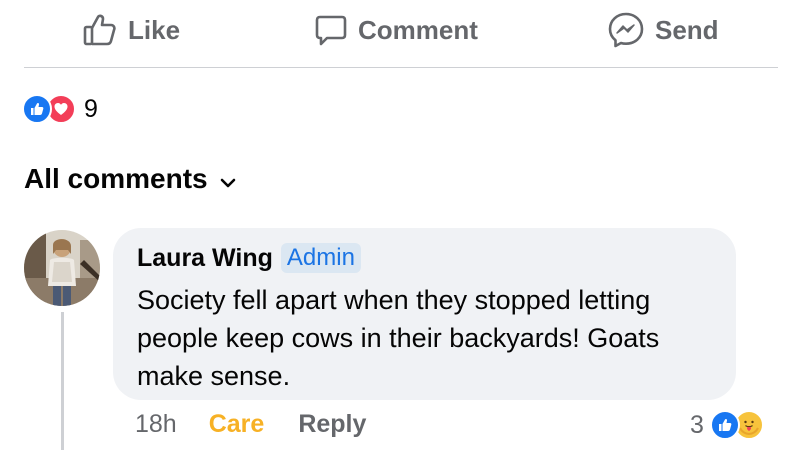 Image resolution: width=800 pixels, height=450 pixels. I want to click on comment-reactions-summary: 3, so click(727, 425).